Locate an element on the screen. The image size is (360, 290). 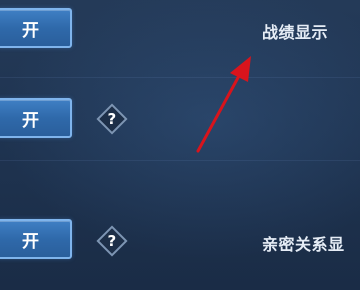
setting-label-clip: 亲密关系显 is located at coordinates (310, 243).